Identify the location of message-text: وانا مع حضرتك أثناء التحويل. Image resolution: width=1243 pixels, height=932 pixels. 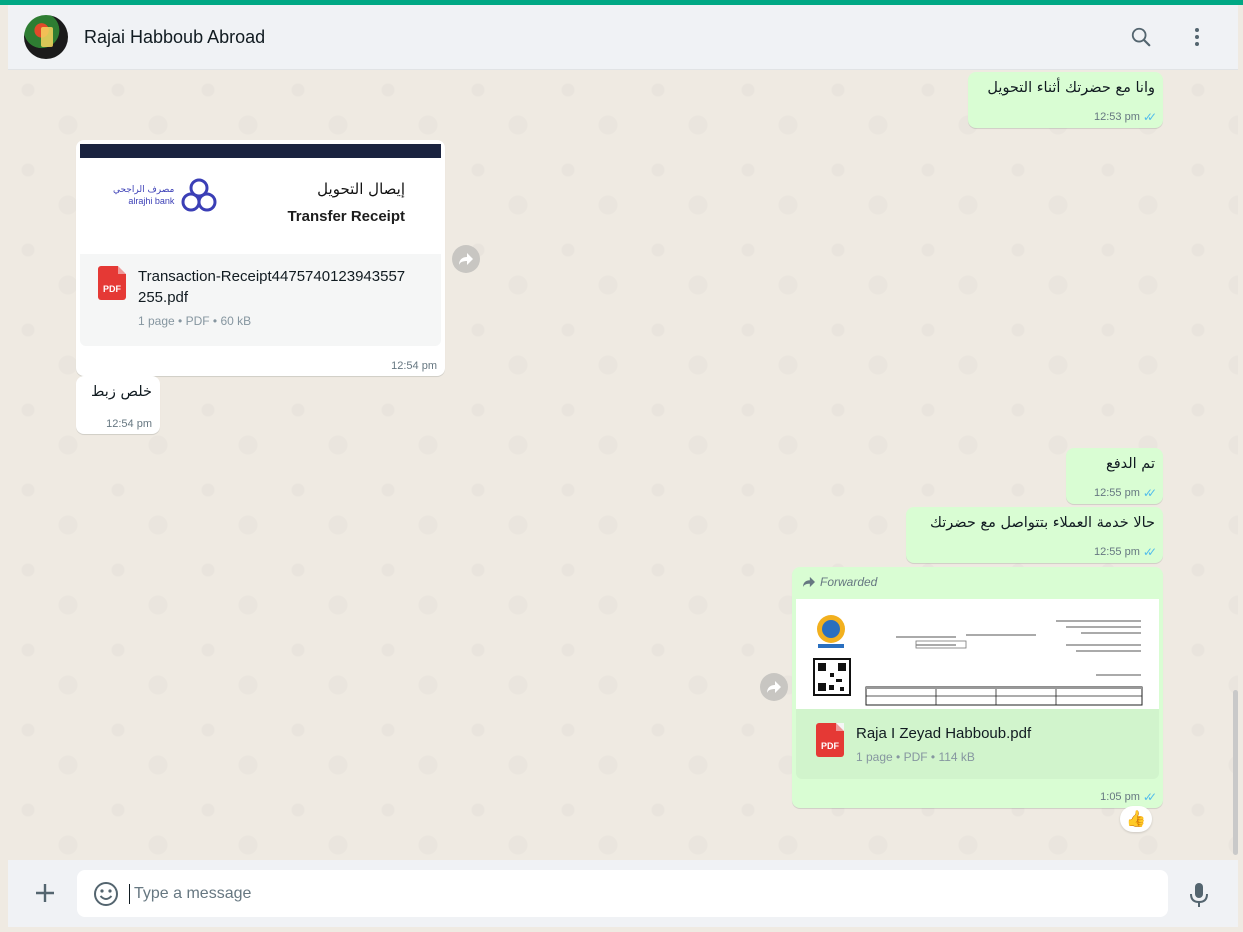
(1071, 88).